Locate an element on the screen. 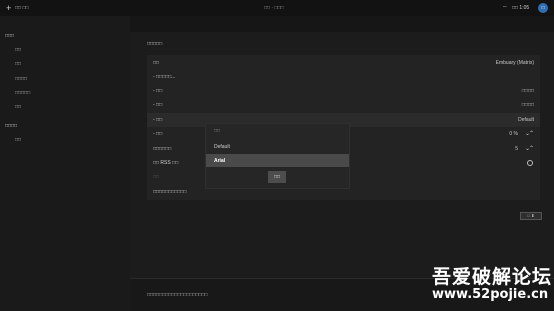 The image size is (554, 311). wifi-icon: ⌔ is located at coordinates (505, 9).